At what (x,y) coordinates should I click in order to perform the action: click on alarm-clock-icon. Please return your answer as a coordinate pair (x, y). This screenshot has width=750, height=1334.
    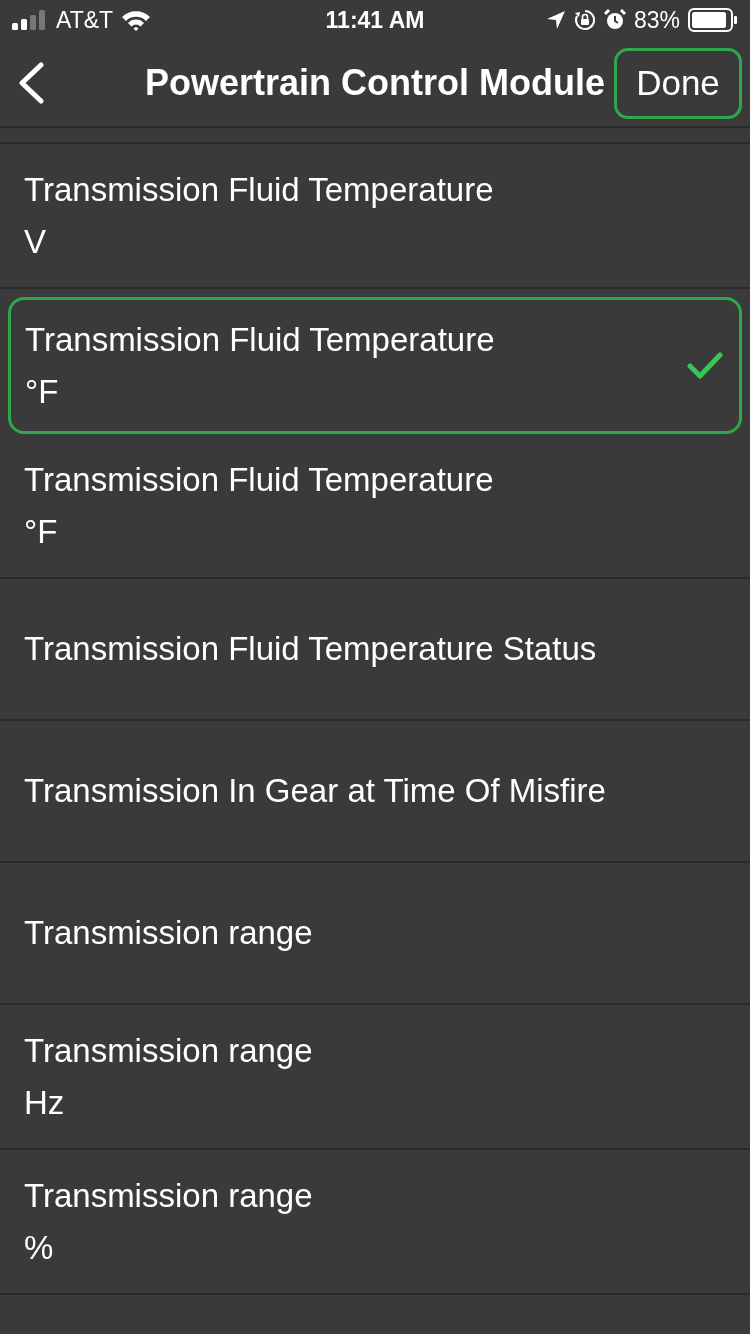
    Looking at the image, I should click on (614, 20).